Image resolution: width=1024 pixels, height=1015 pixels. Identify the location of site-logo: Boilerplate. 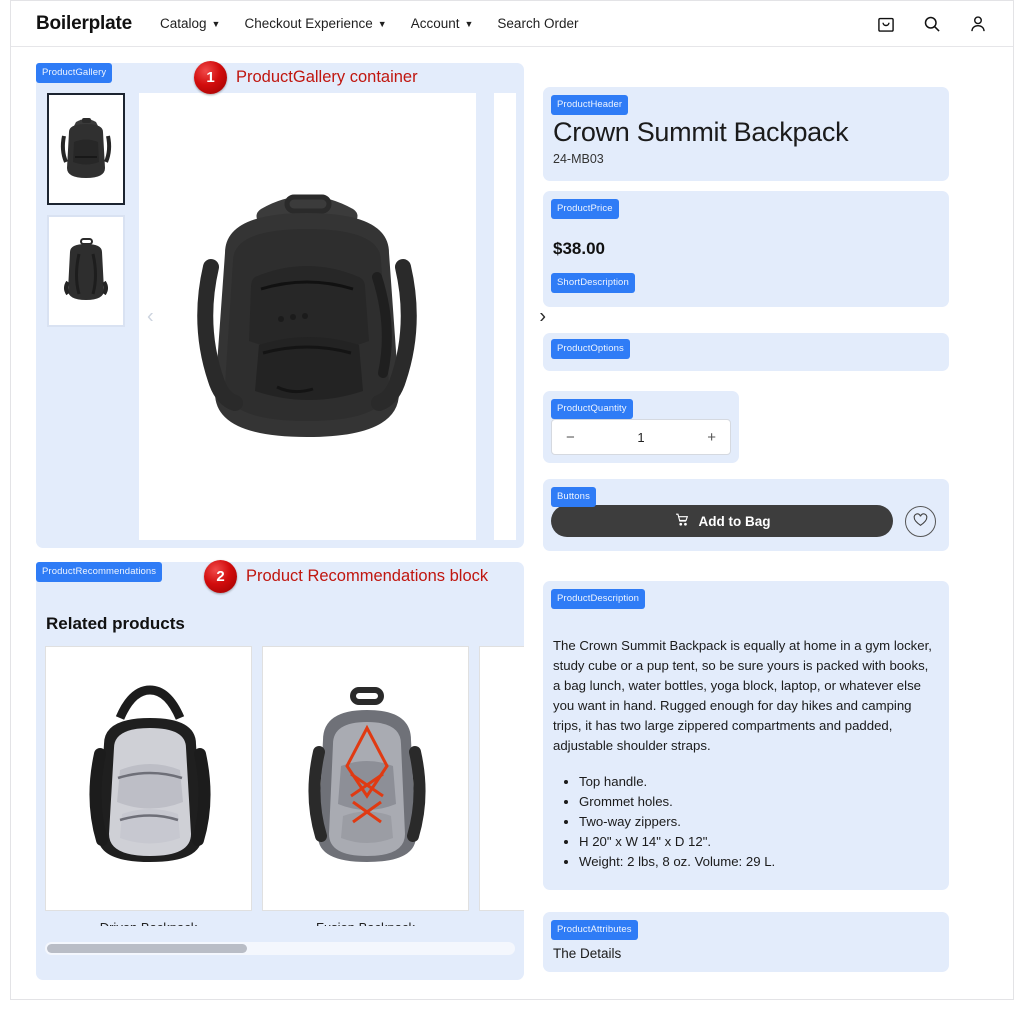
(84, 24).